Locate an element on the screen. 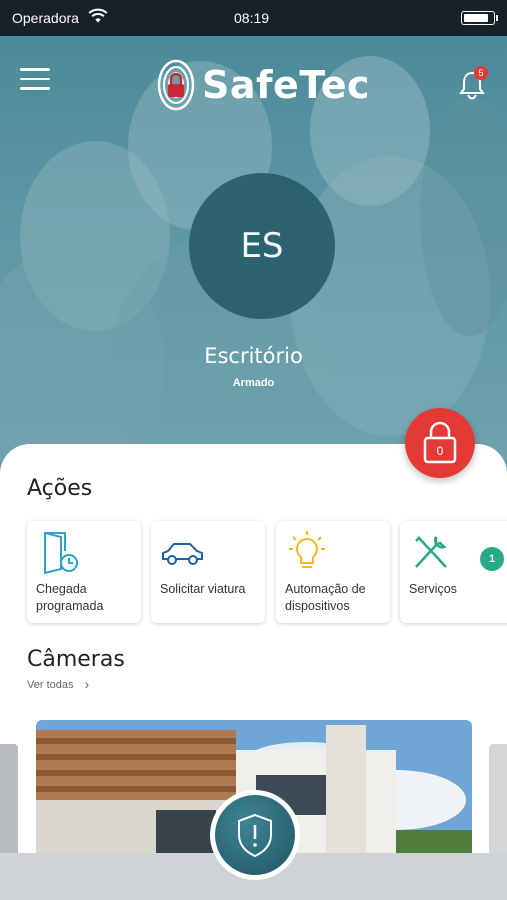  notification-badge: 5 is located at coordinates (481, 73).